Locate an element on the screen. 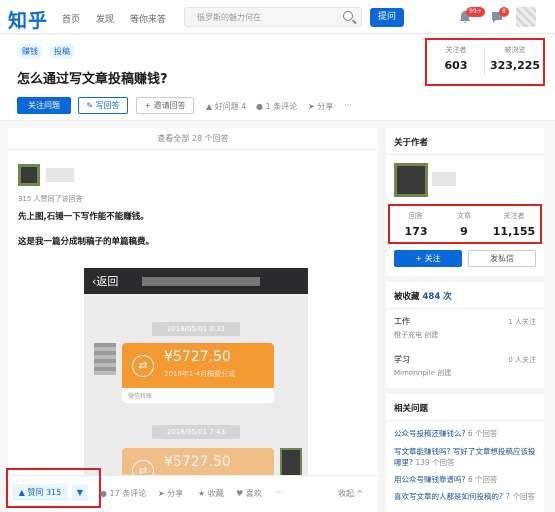 The image size is (555, 512). answer-comment-button: ● 17 条评论 is located at coordinates (123, 493).